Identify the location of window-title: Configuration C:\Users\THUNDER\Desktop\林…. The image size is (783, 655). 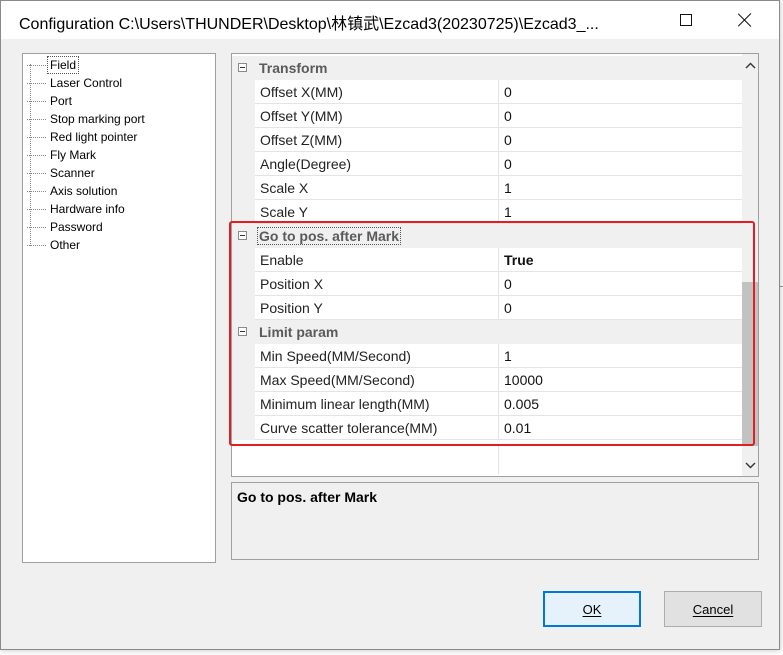
(309, 24).